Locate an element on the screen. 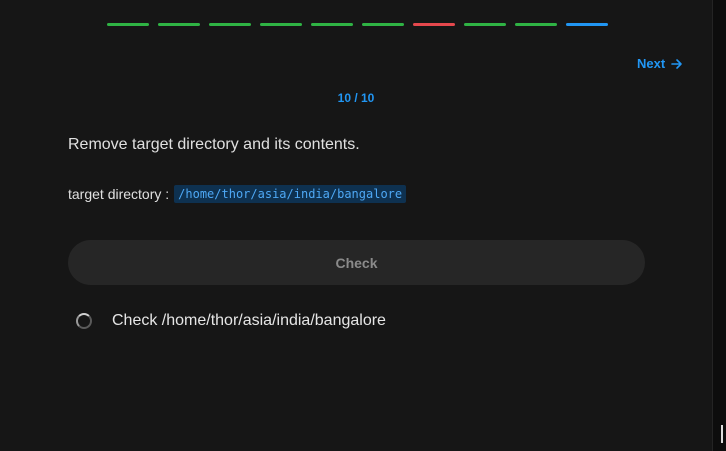  progress-segment-3-correct is located at coordinates (230, 24).